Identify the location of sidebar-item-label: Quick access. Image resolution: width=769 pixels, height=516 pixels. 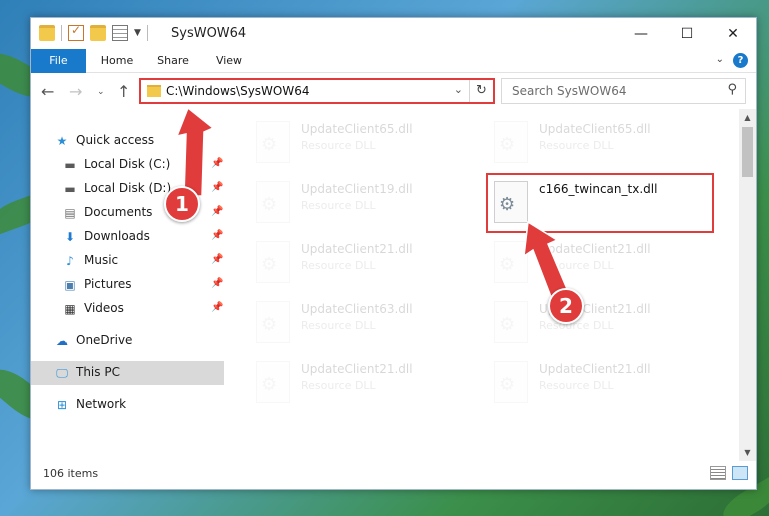
(115, 140).